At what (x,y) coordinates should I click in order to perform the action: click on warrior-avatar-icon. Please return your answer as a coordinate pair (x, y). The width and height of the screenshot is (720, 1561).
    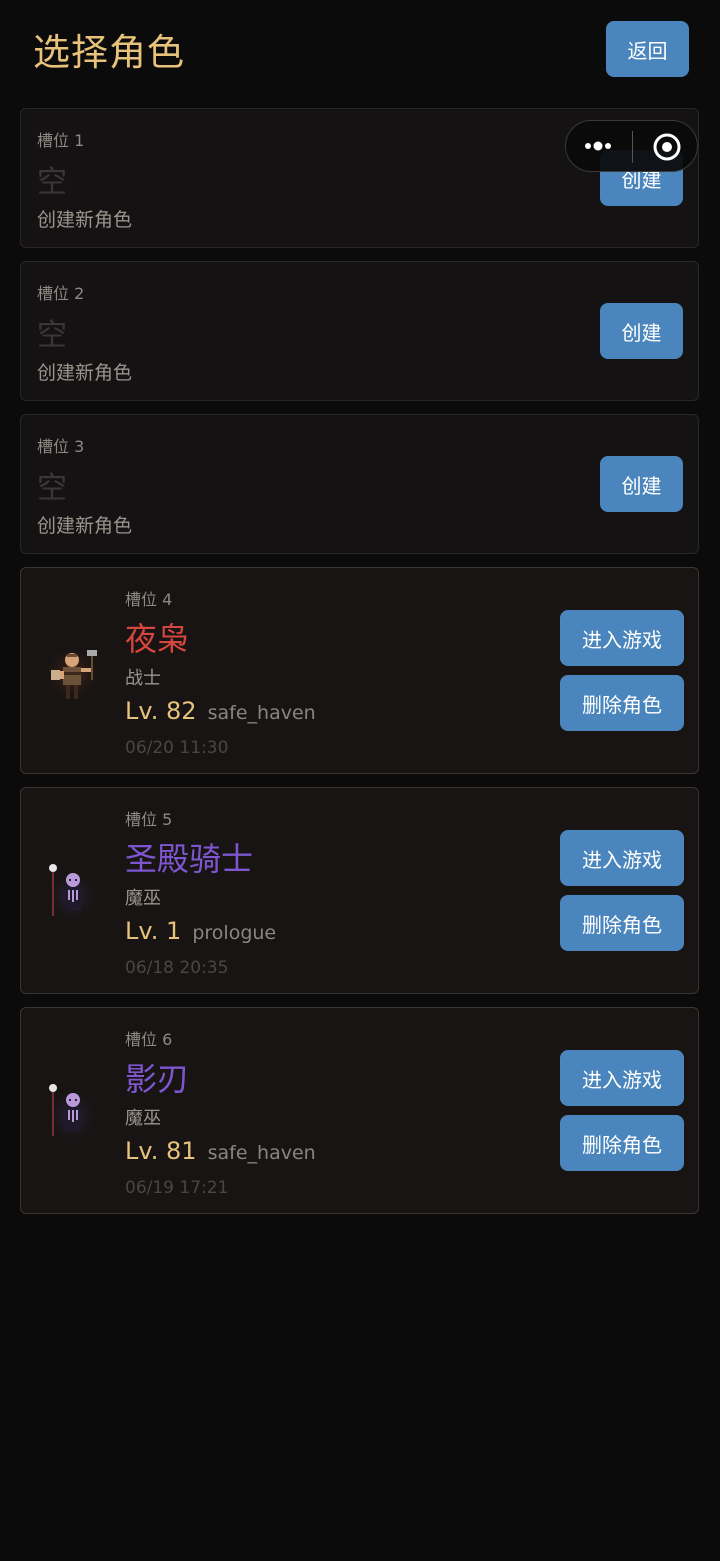
    Looking at the image, I should click on (72, 672).